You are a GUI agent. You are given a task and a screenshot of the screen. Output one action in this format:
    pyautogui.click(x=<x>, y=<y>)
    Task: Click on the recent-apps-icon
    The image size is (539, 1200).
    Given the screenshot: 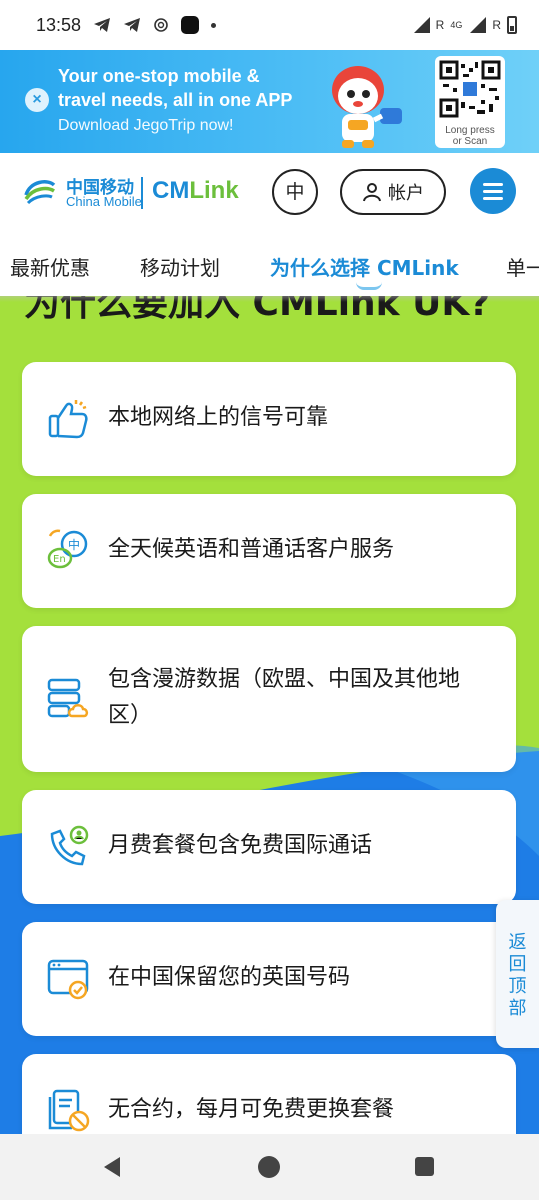 What is the action you would take?
    pyautogui.click(x=424, y=1166)
    